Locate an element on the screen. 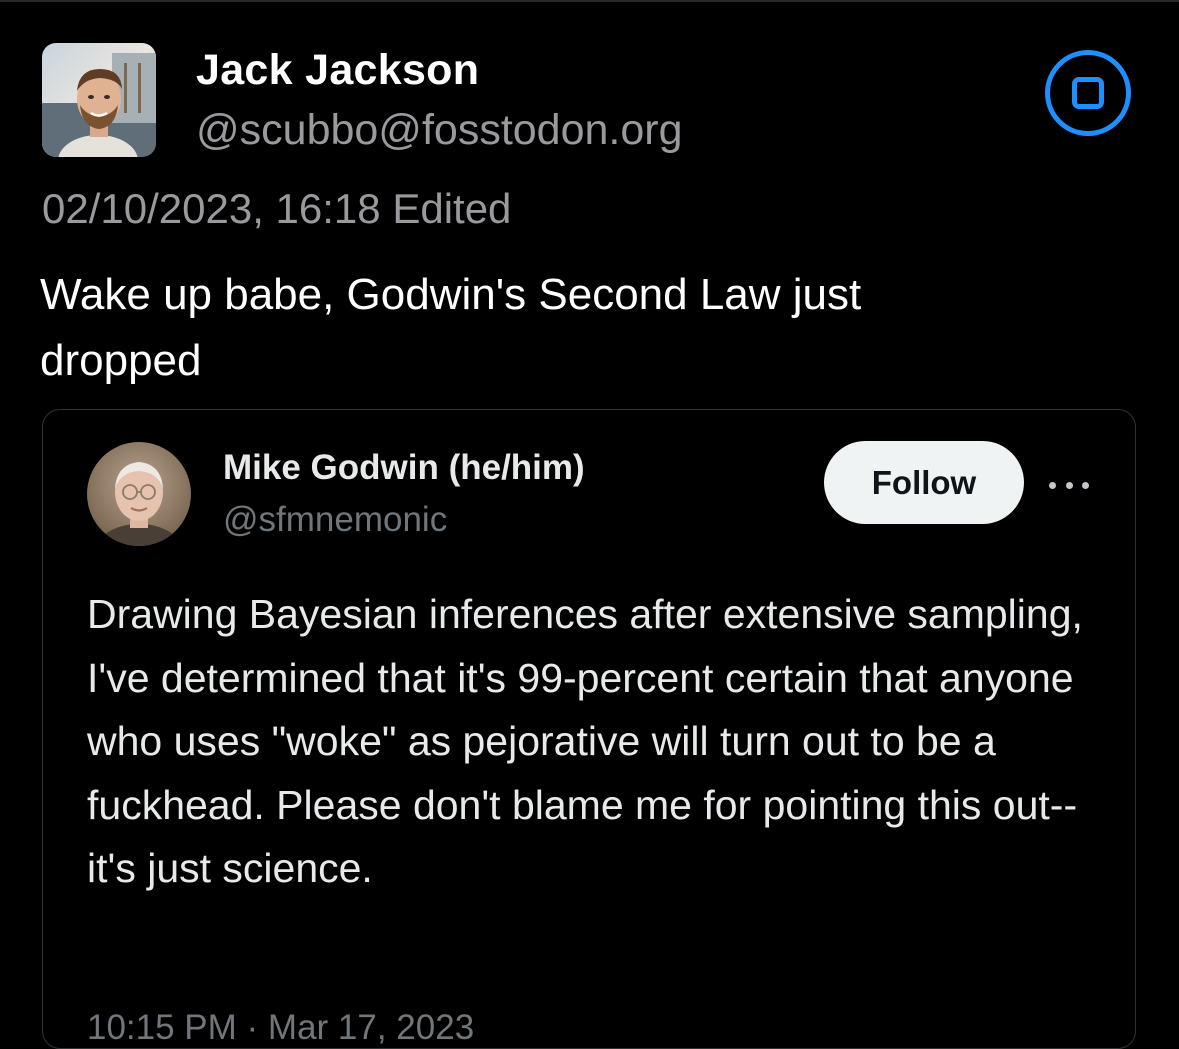  options-button-inner is located at coordinates (1088, 93).